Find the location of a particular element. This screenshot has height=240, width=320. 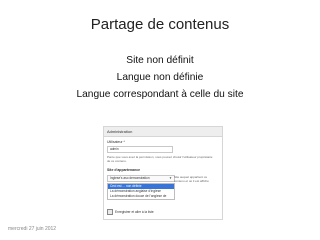

slide-title: Partage de contenus is located at coordinates (160, 24).